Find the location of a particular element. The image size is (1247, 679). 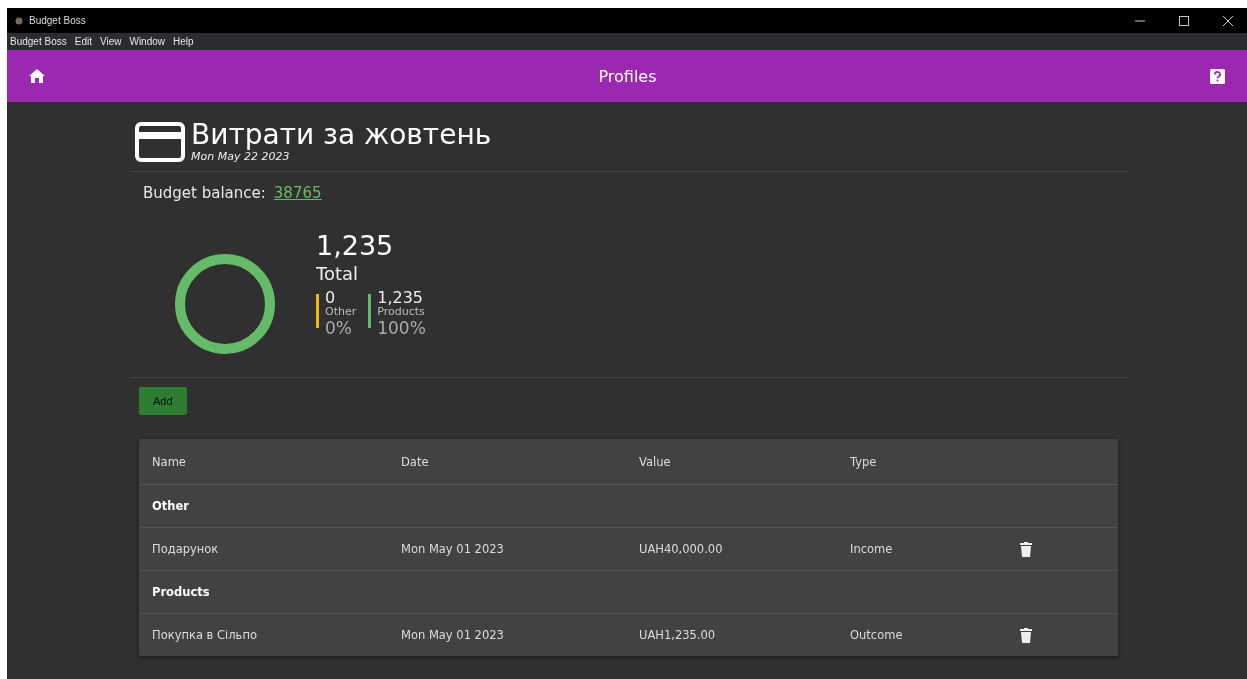

column-header: Type is located at coordinates (864, 461).